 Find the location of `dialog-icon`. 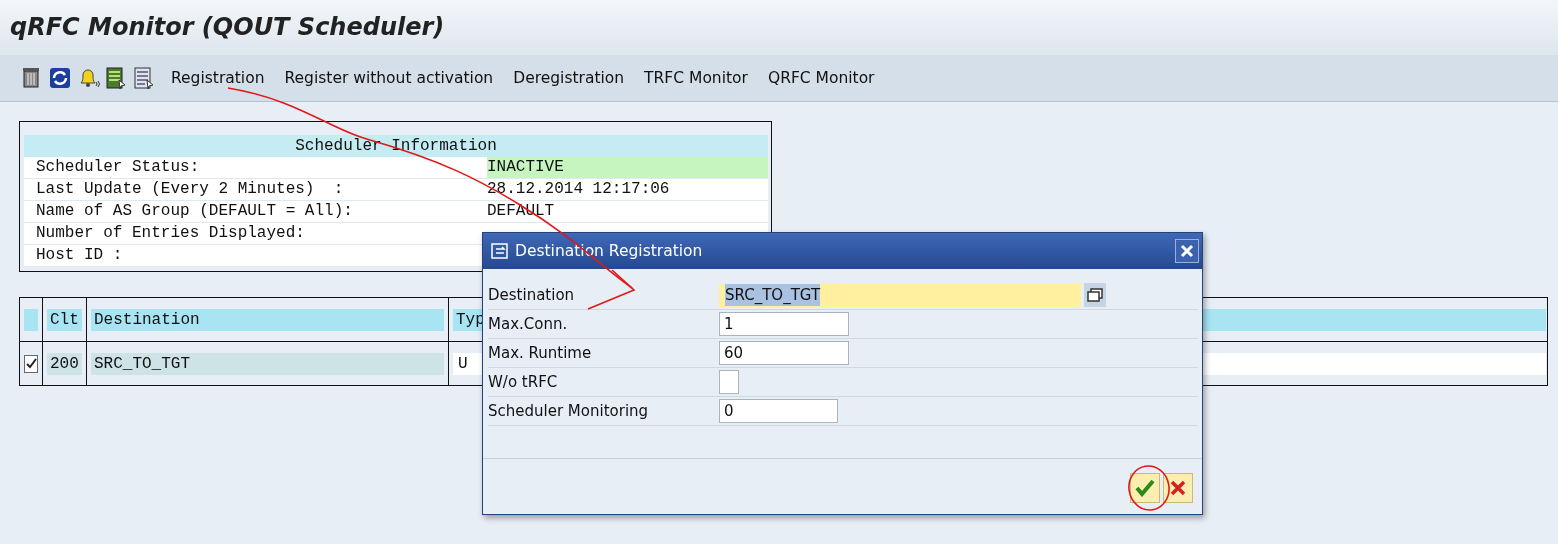

dialog-icon is located at coordinates (500, 251).